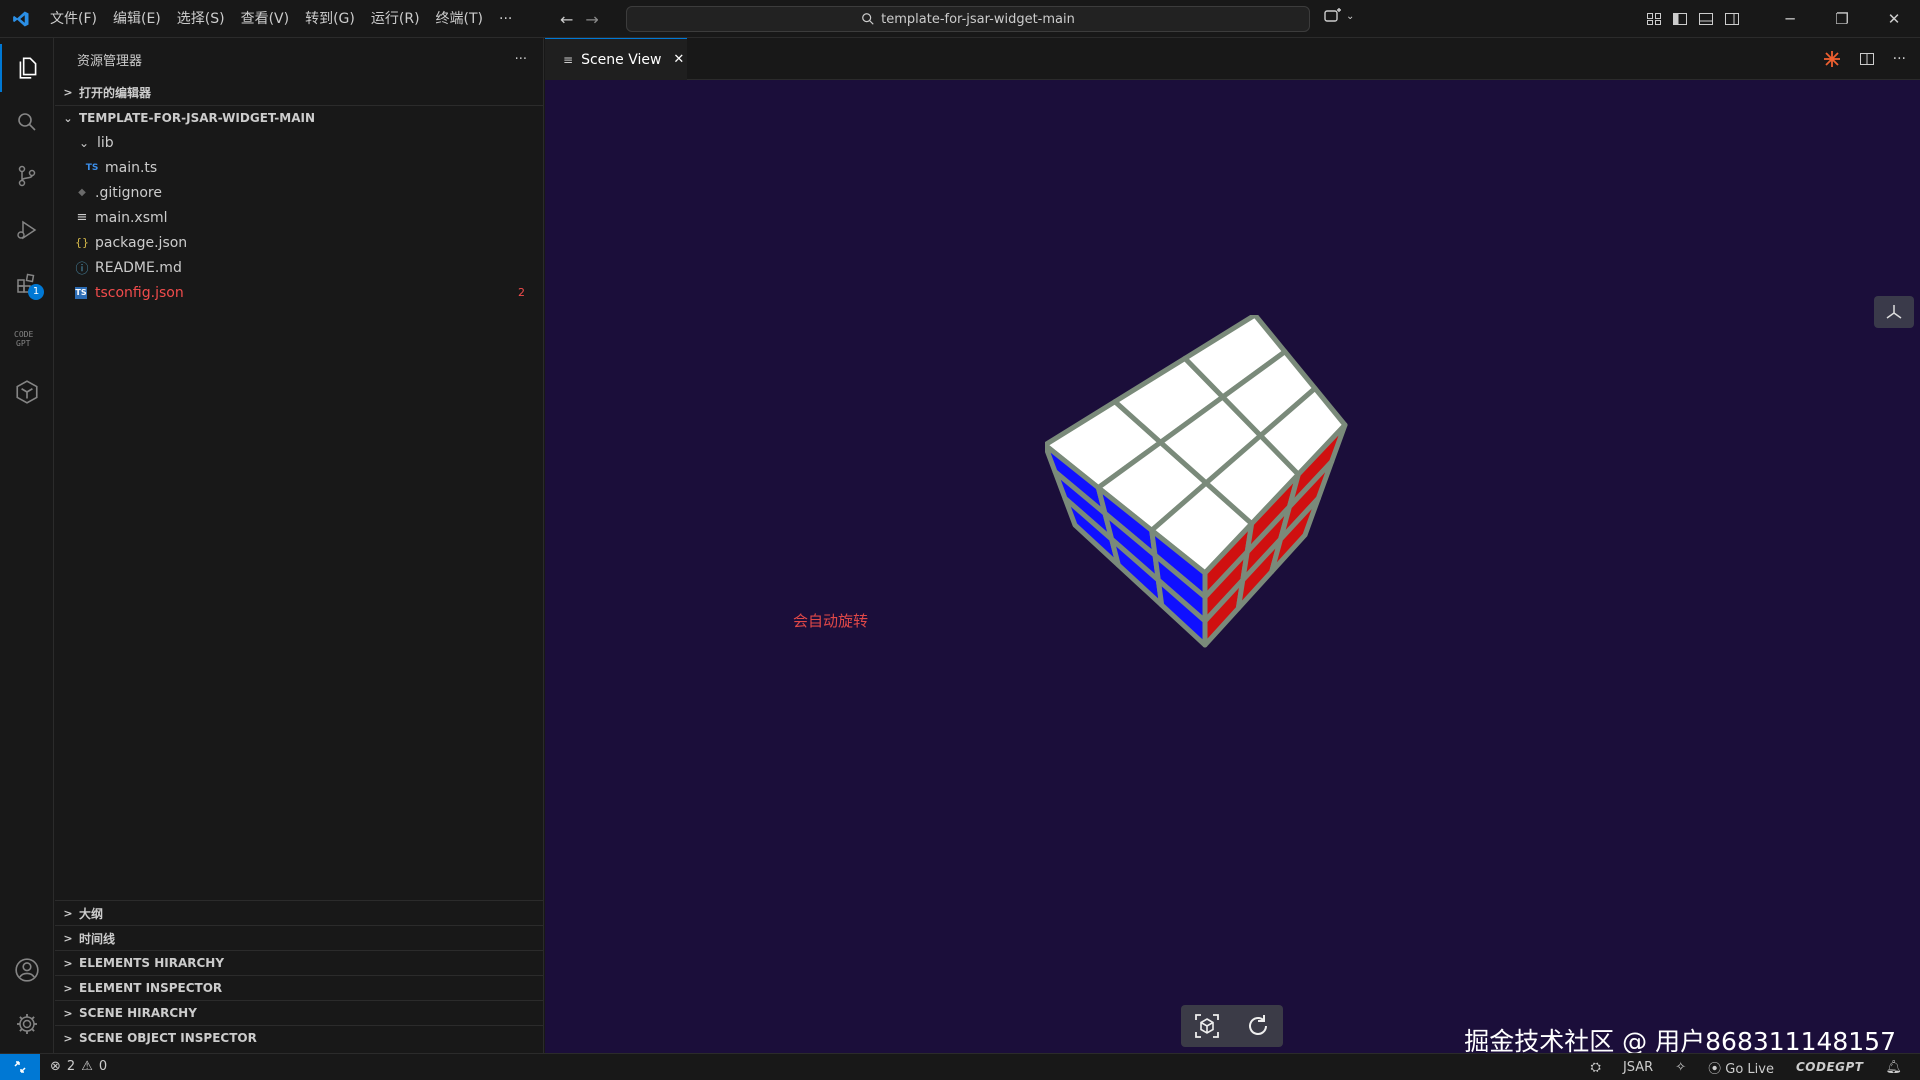  I want to click on scene-annotation: 会自动旋转, so click(831, 621).